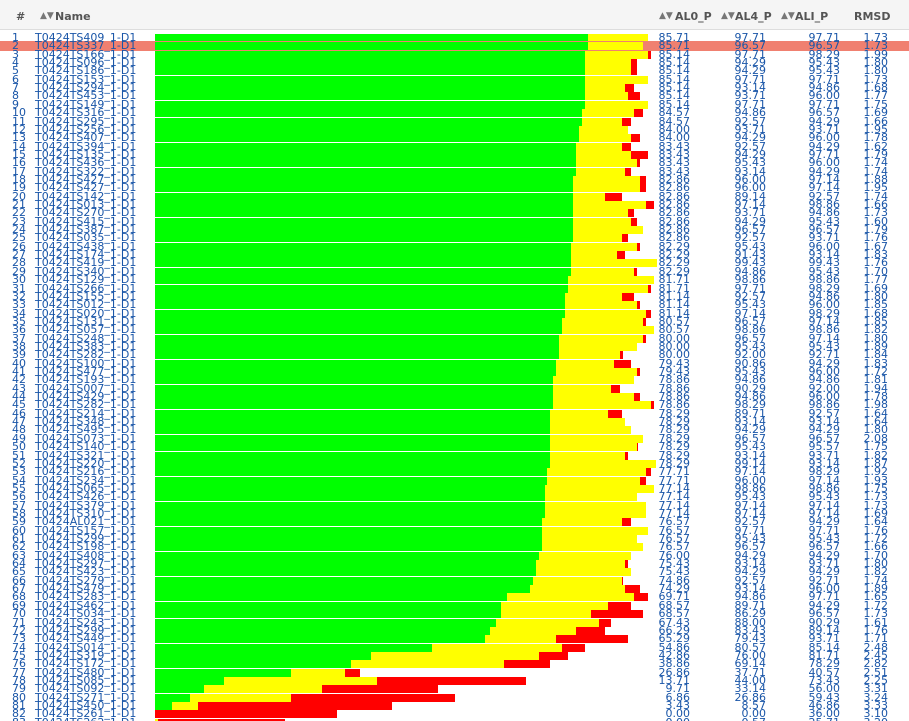  I want to click on al4-value: 0.57, so click(739, 718).